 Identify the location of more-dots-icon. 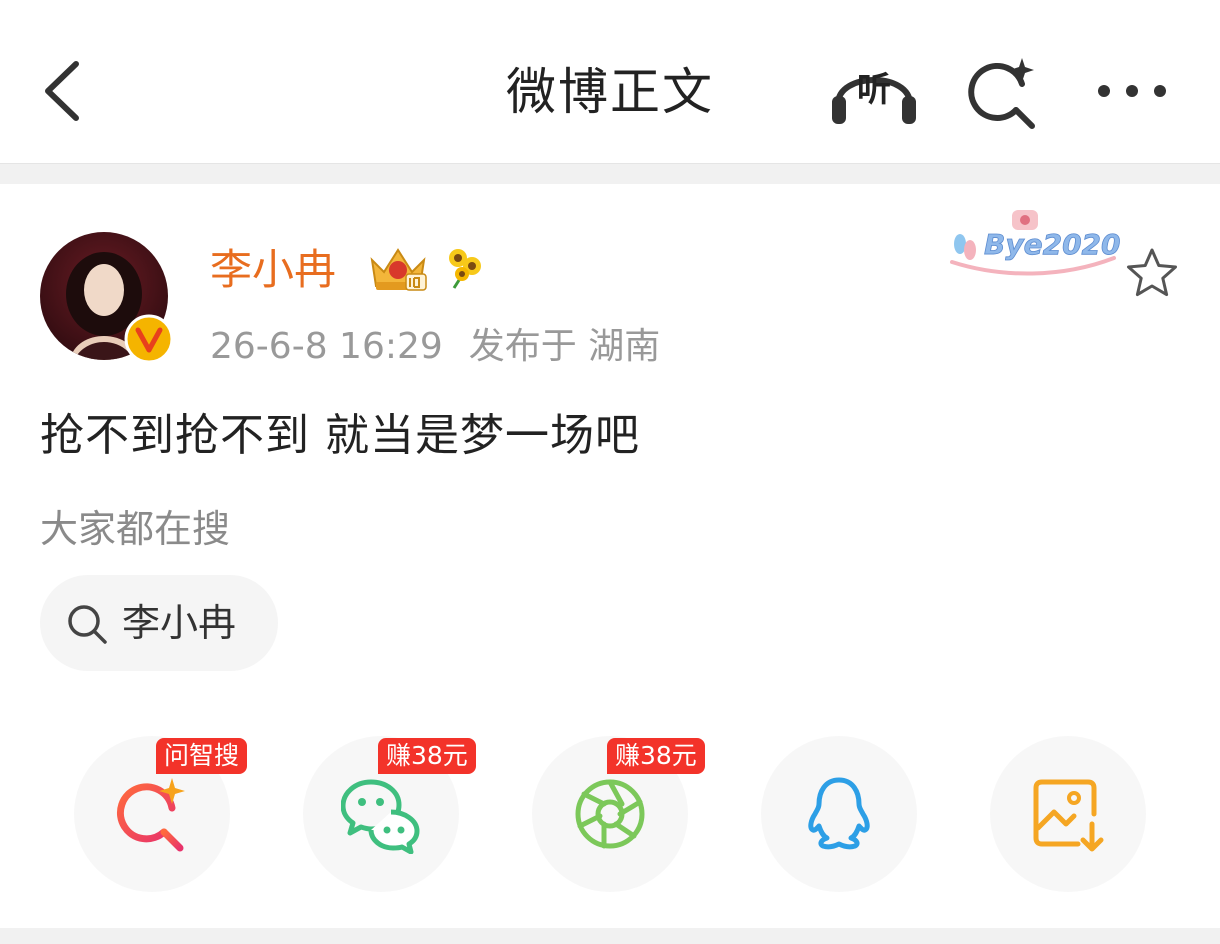
(1132, 91).